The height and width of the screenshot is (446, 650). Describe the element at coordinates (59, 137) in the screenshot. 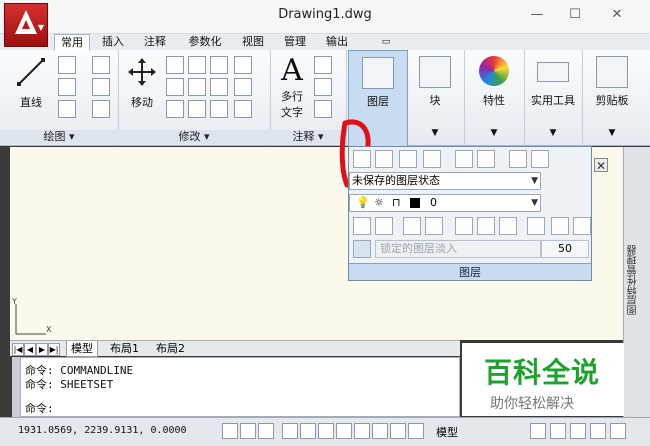

I see `panel-draw-title: 绘图 ▾` at that location.